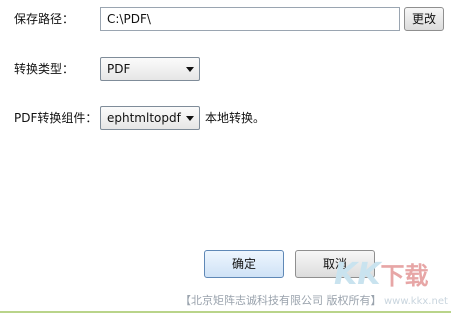 The image size is (451, 313). What do you see at coordinates (416, 301) in the screenshot?
I see `watermark-site: www.kkx.net` at bounding box center [416, 301].